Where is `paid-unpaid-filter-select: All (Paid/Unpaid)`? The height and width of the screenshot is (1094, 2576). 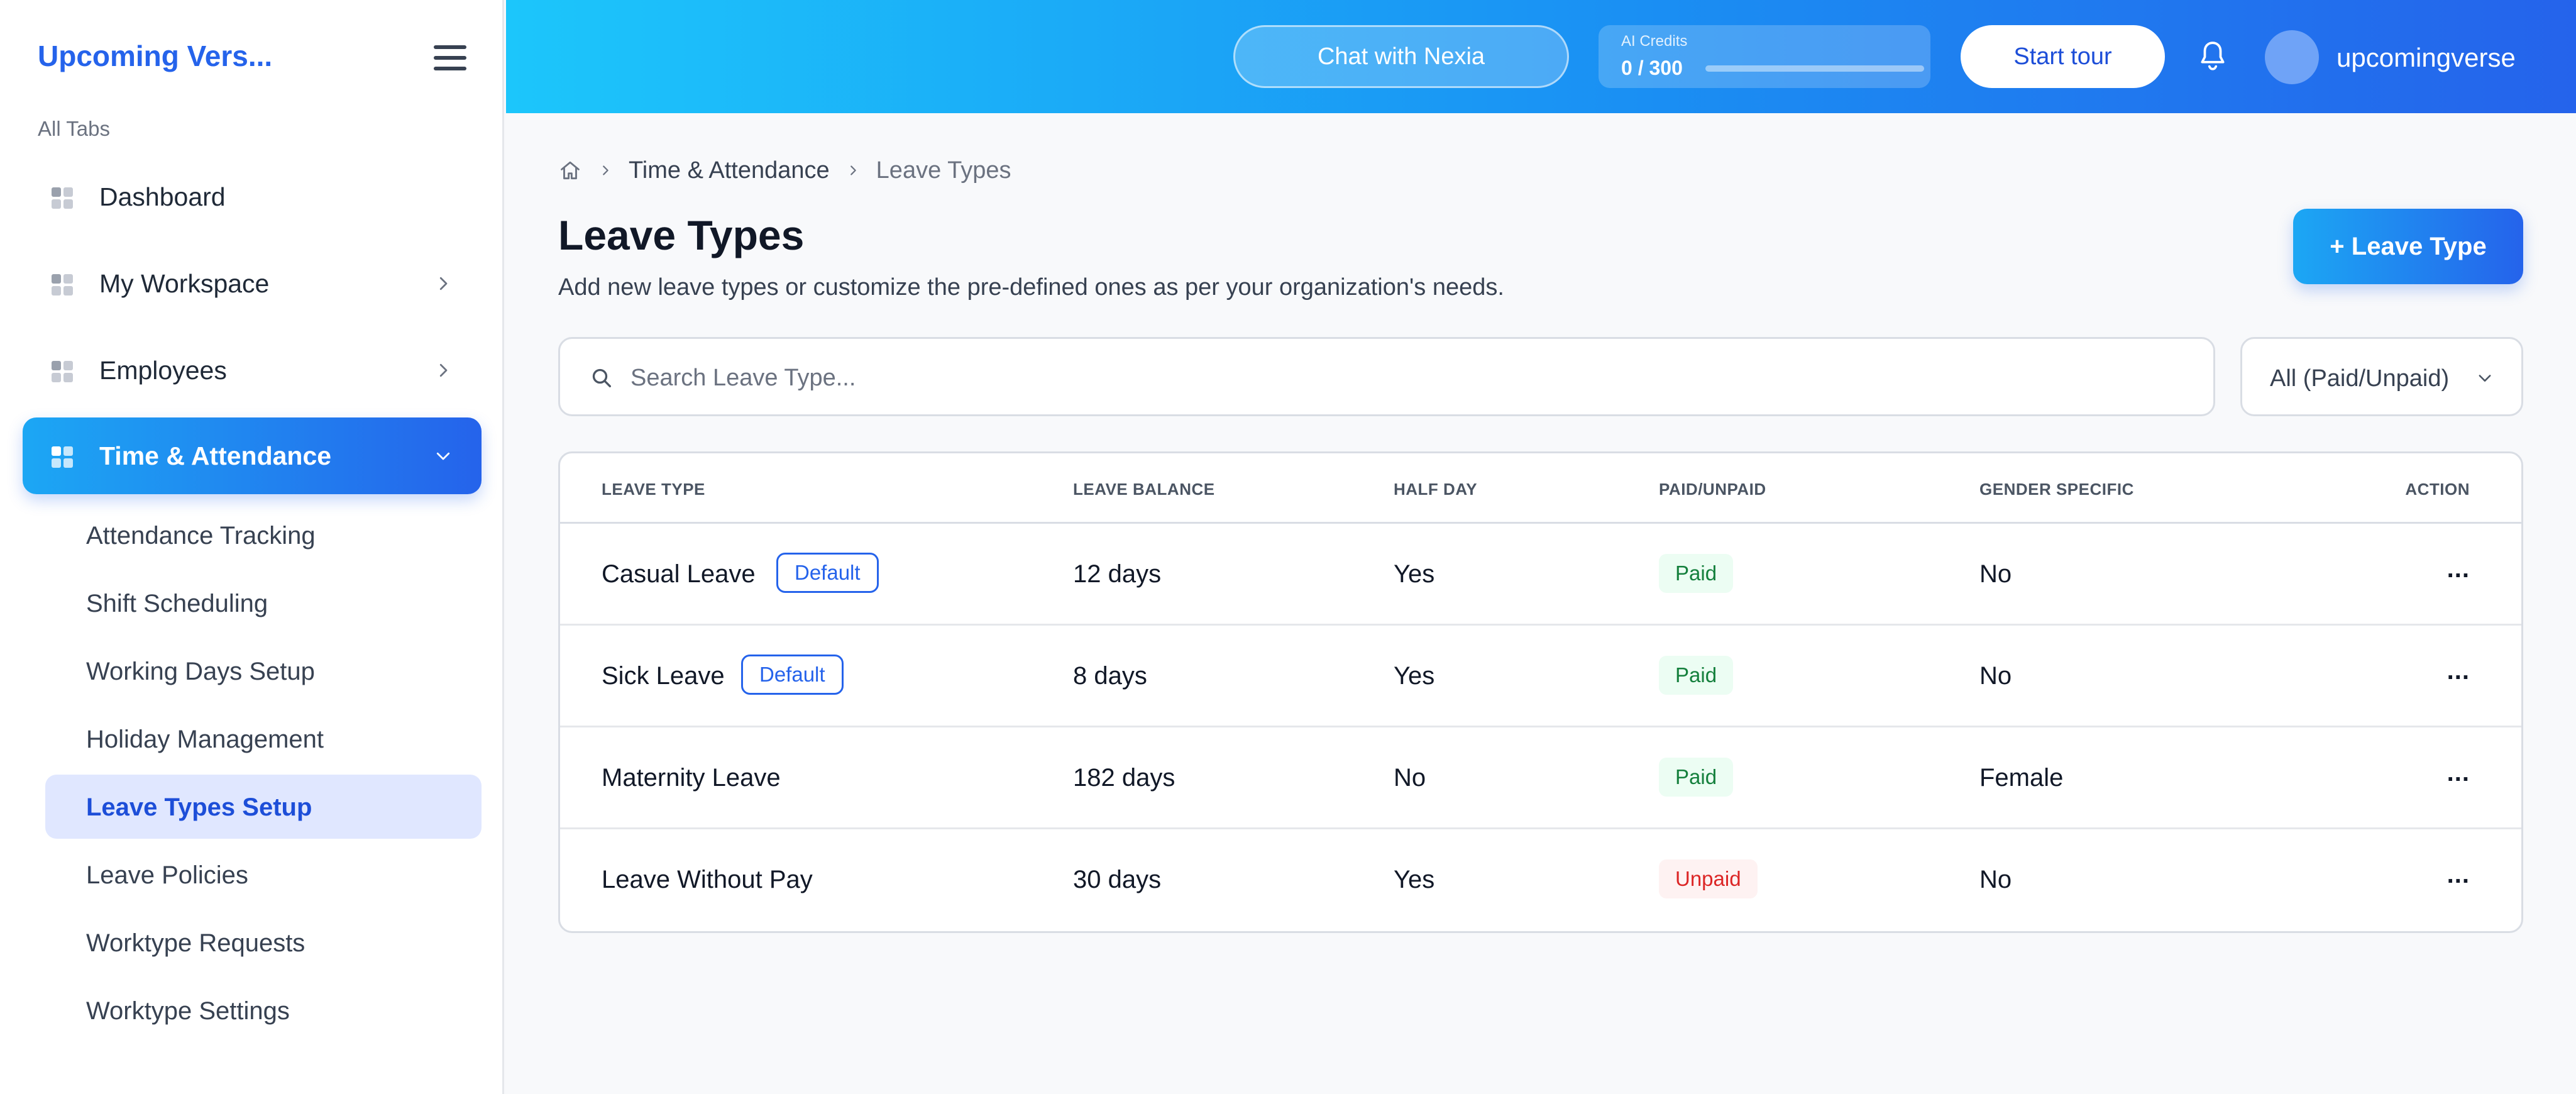 paid-unpaid-filter-select: All (Paid/Unpaid) is located at coordinates (2382, 376).